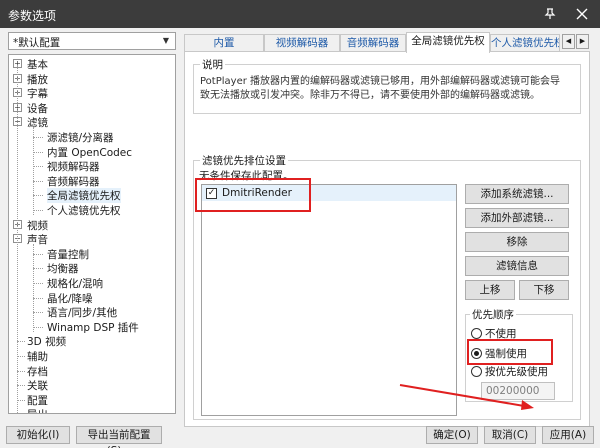  What do you see at coordinates (37, 108) in the screenshot?
I see `tree-item-label: 设备` at bounding box center [37, 108].